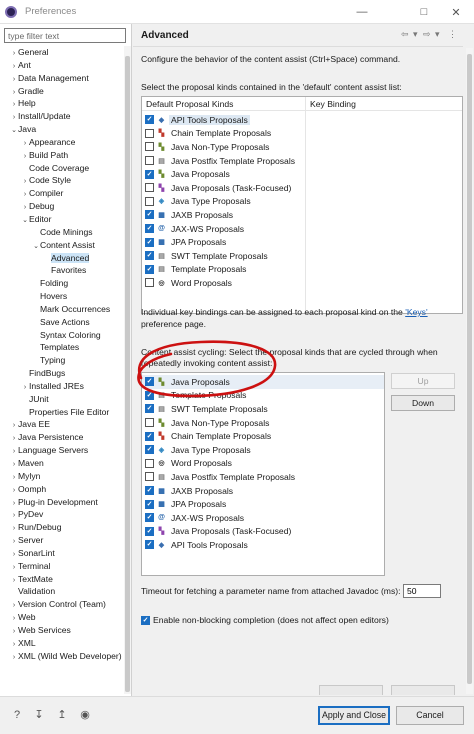  I want to click on back-arrow-icon: ⇦, so click(405, 34).